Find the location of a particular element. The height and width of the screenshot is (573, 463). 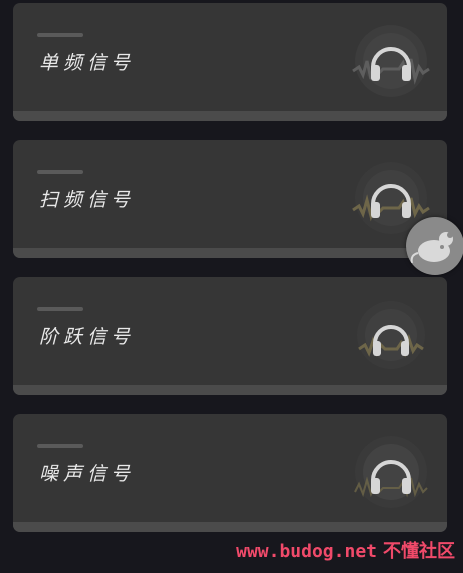

signal-label: 噪声信号 is located at coordinates (87, 474).